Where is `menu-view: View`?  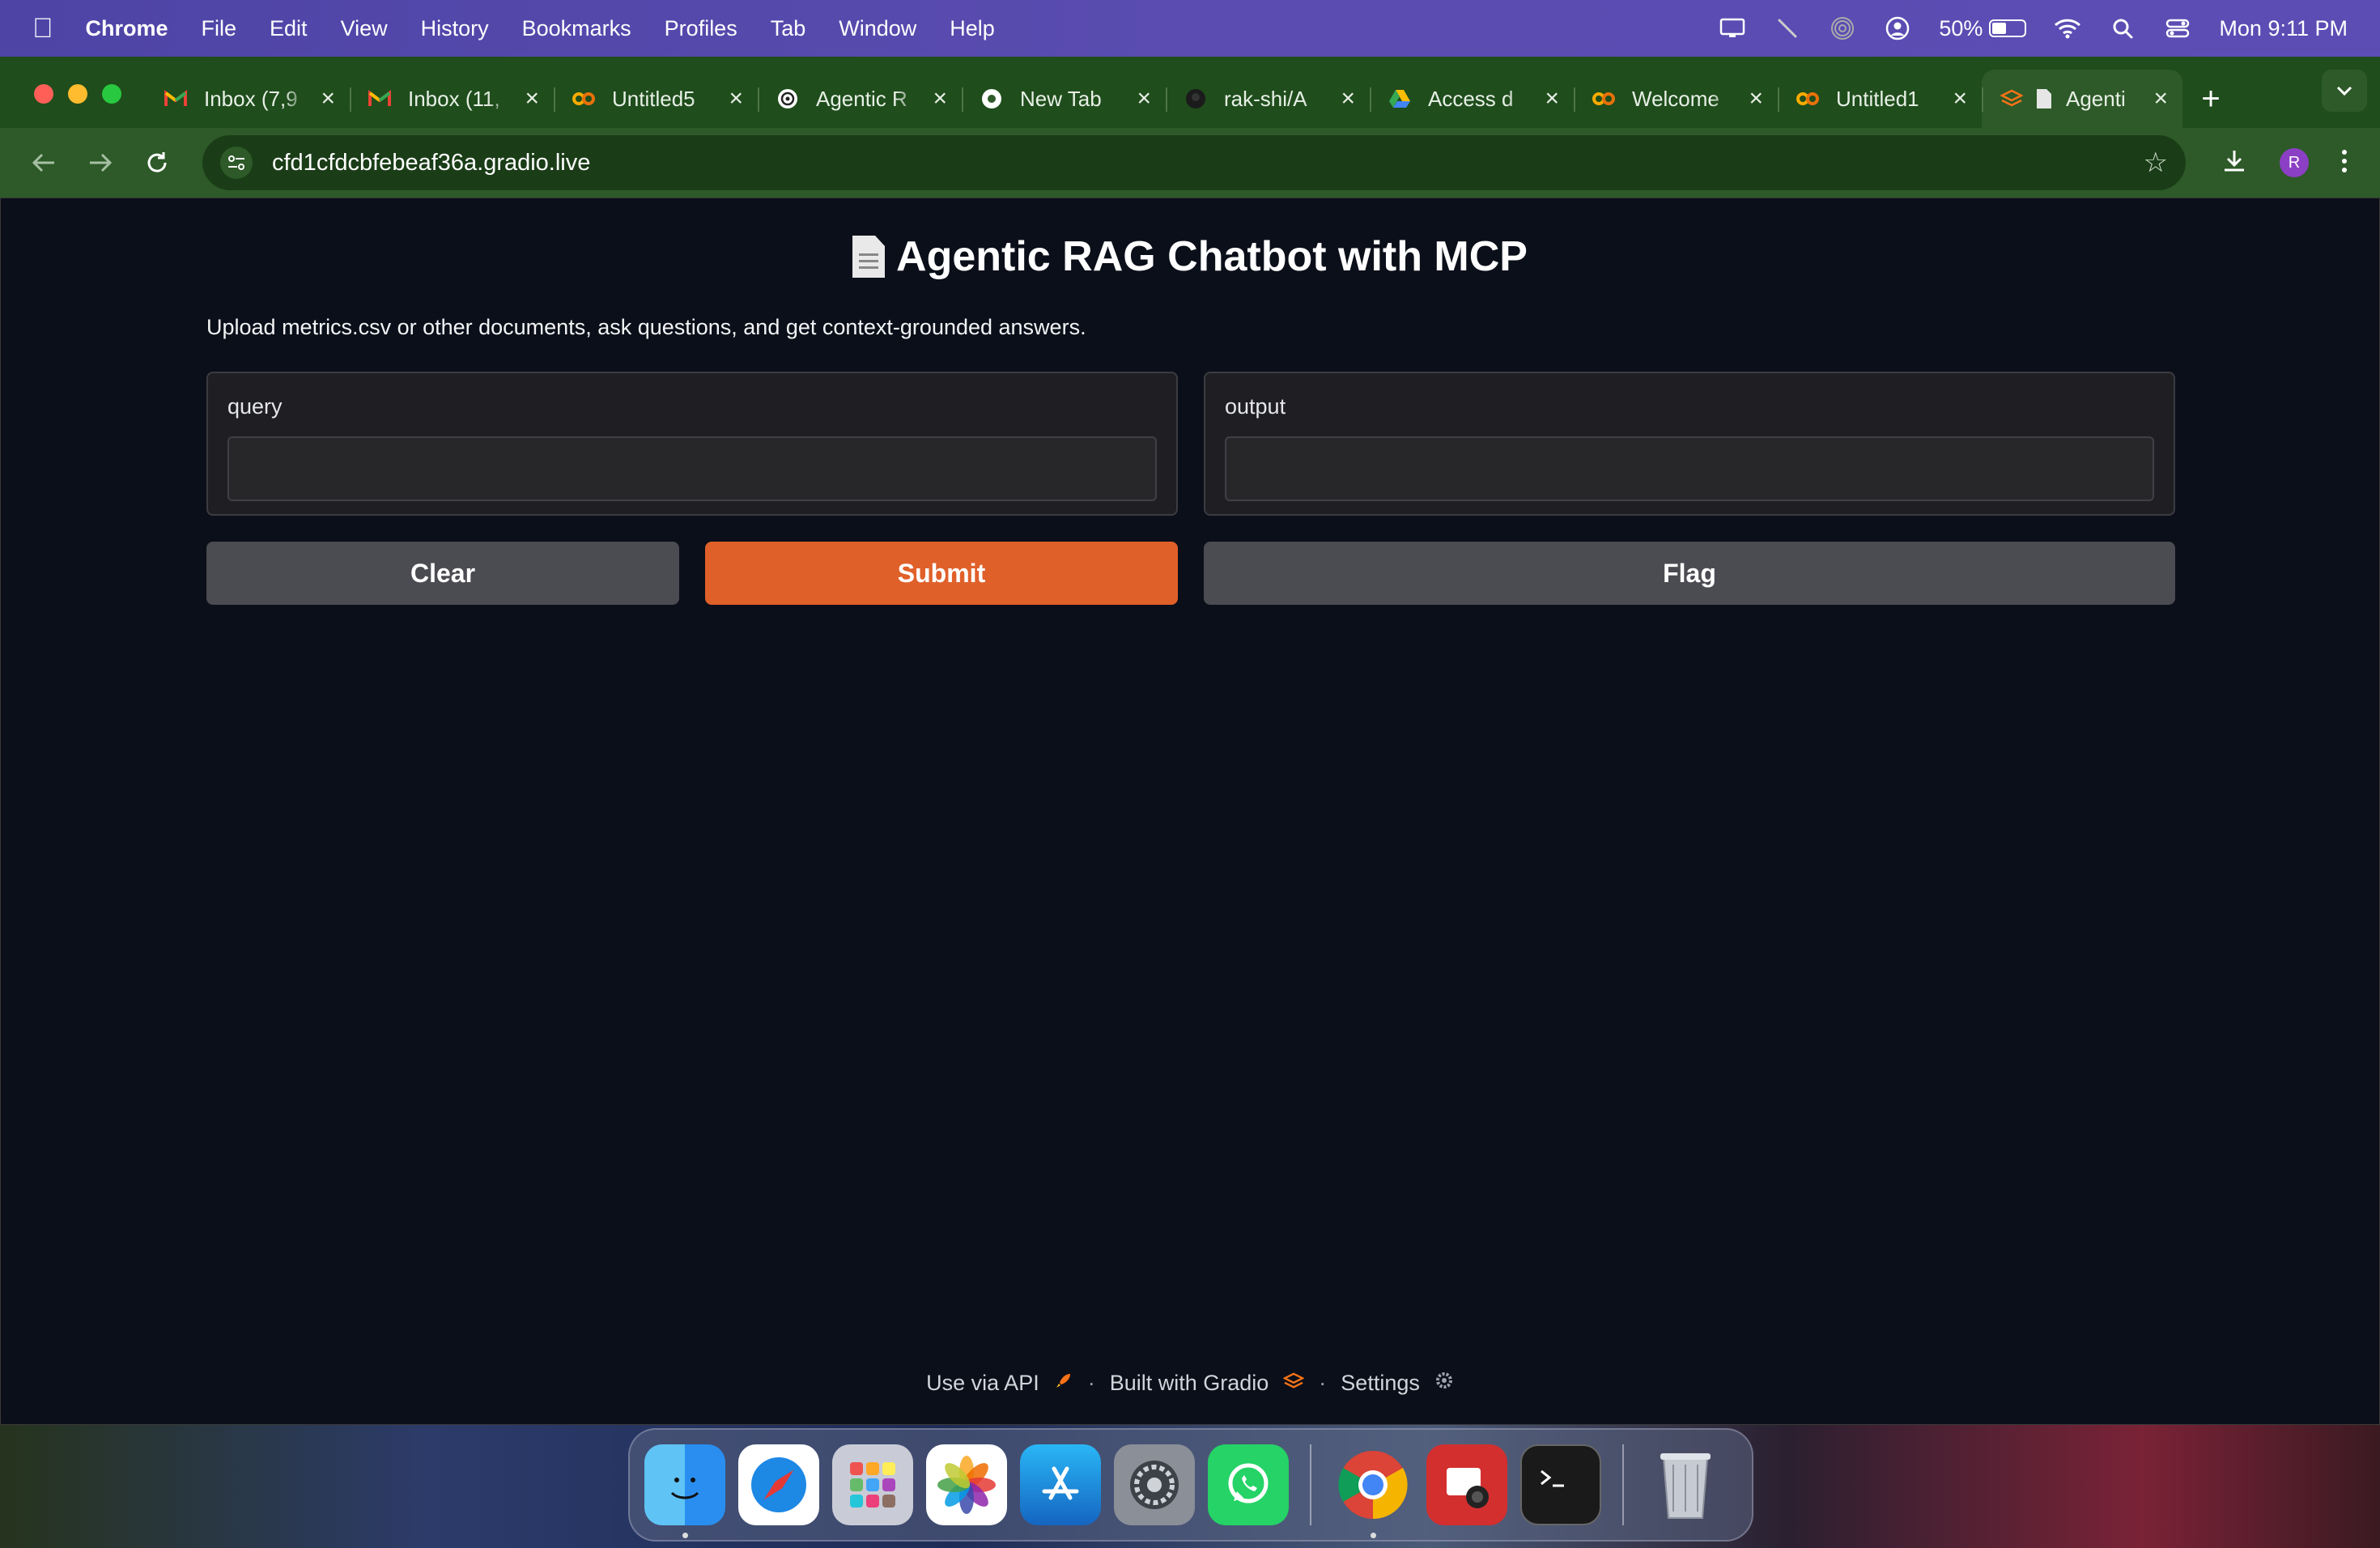
menu-view: View is located at coordinates (365, 29).